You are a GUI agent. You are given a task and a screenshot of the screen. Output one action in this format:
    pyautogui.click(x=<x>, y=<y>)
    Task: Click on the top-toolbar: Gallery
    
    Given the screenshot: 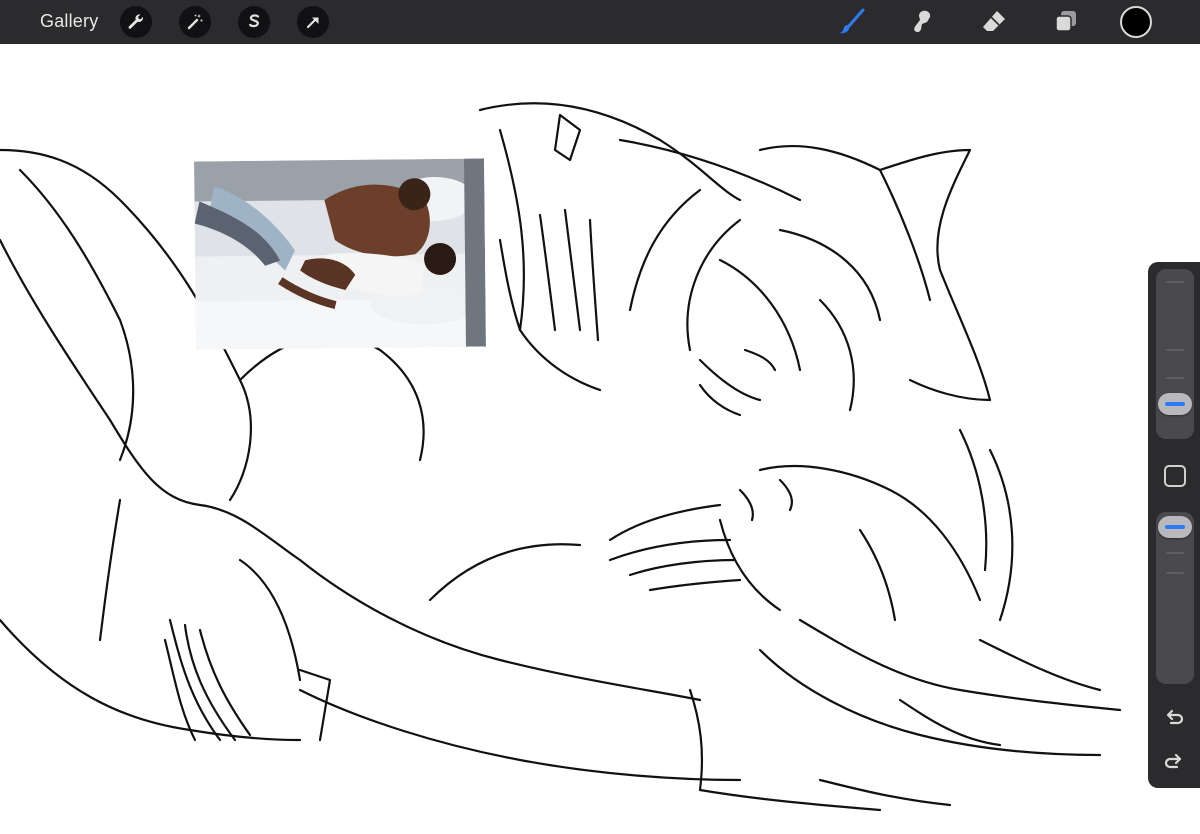 What is the action you would take?
    pyautogui.click(x=600, y=22)
    